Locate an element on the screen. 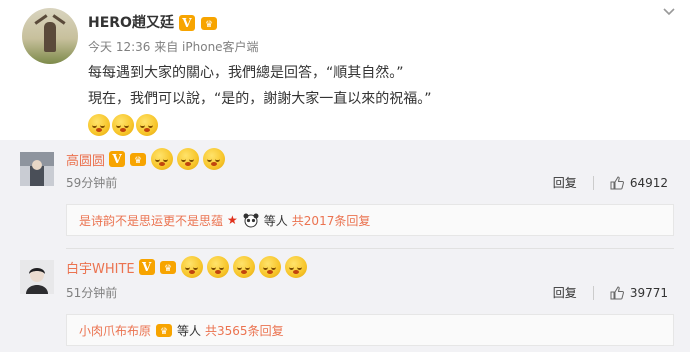 The width and height of the screenshot is (690, 352). crown-icon: ♛ is located at coordinates (164, 330).